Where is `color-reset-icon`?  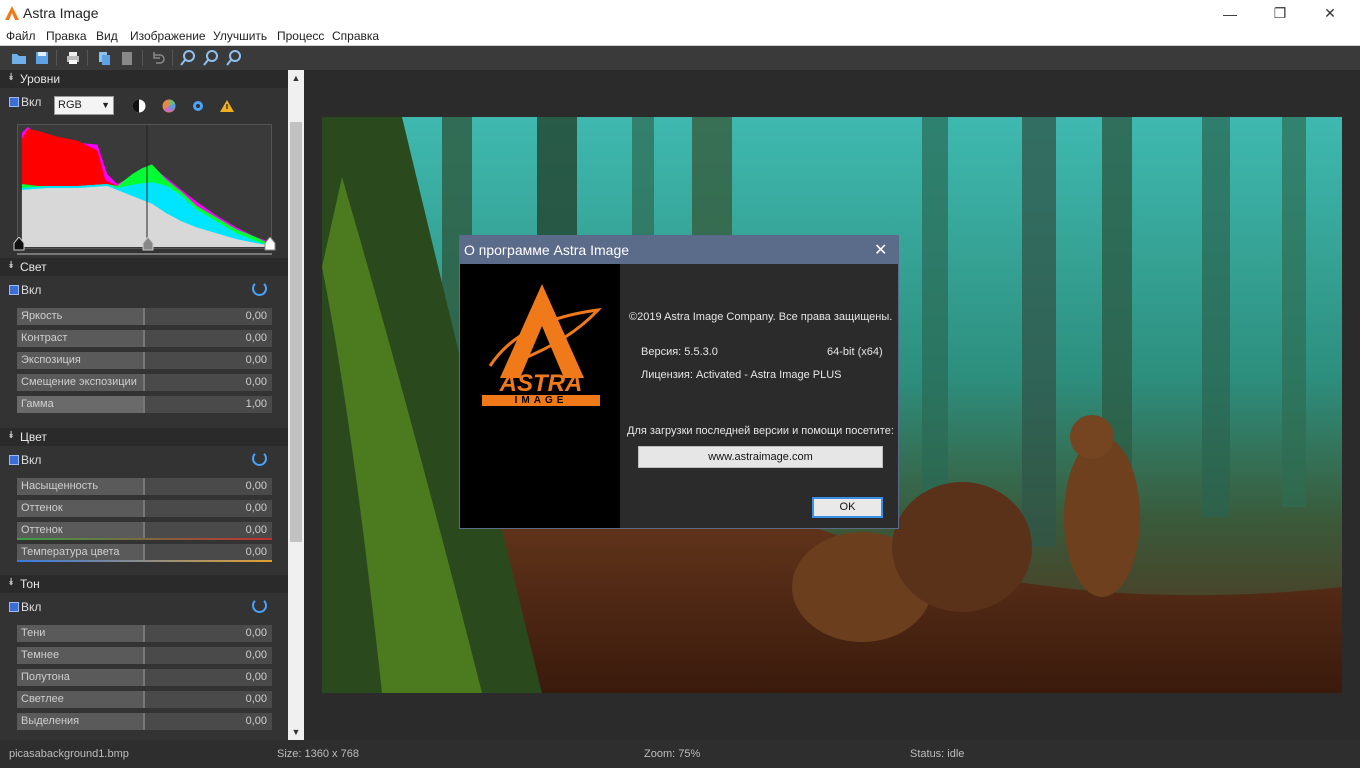
color-reset-icon is located at coordinates (259, 458).